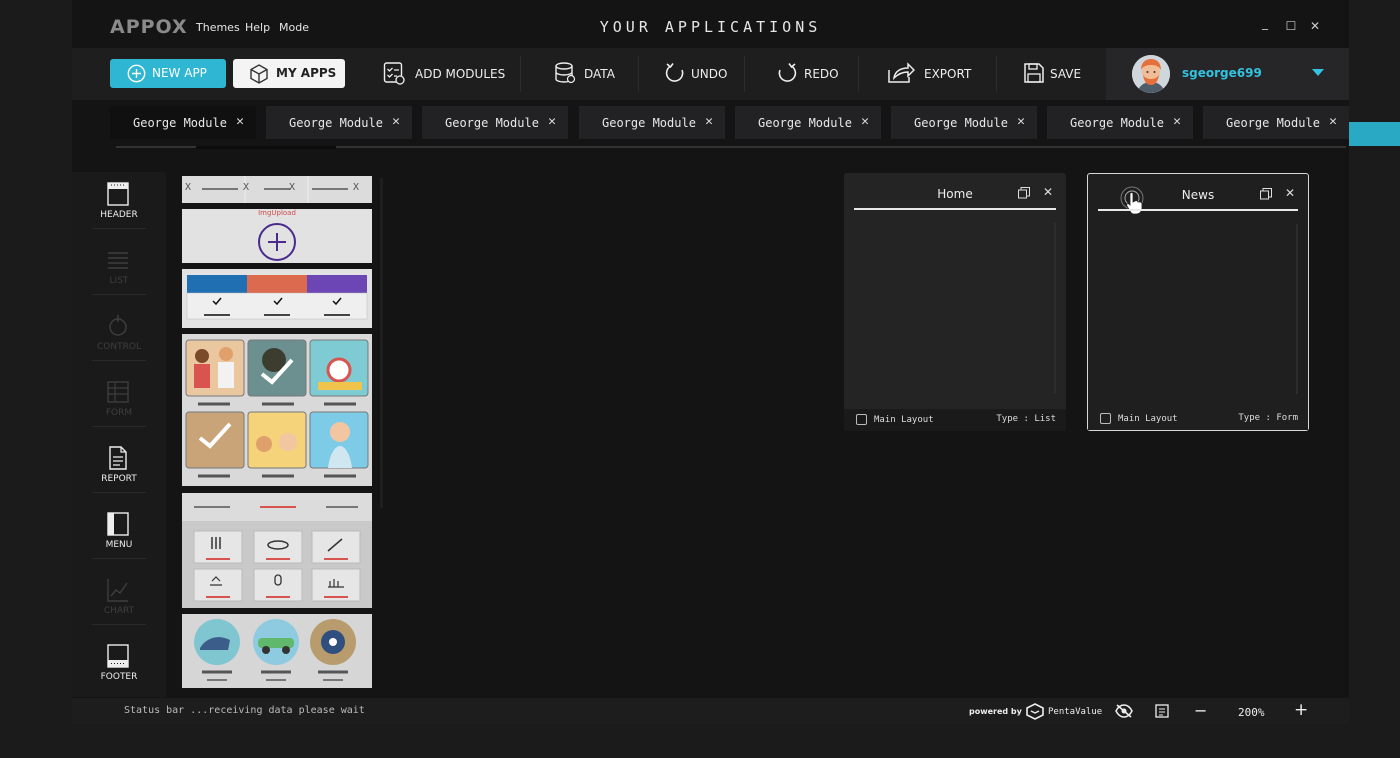 The height and width of the screenshot is (758, 1400). I want to click on redo-label: REDO, so click(821, 74).